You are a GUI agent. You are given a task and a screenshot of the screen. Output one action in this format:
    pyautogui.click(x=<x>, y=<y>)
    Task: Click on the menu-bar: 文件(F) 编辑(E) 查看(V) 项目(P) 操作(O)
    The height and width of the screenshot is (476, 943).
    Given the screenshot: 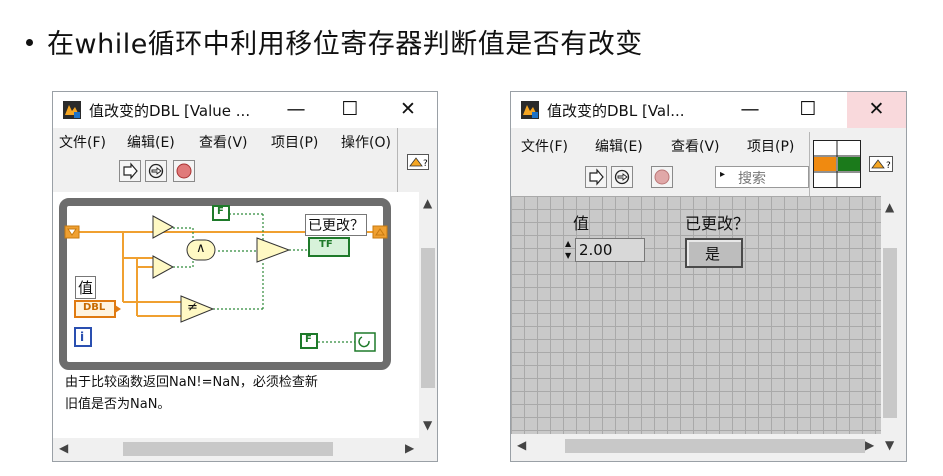 What is the action you would take?
    pyautogui.click(x=245, y=141)
    